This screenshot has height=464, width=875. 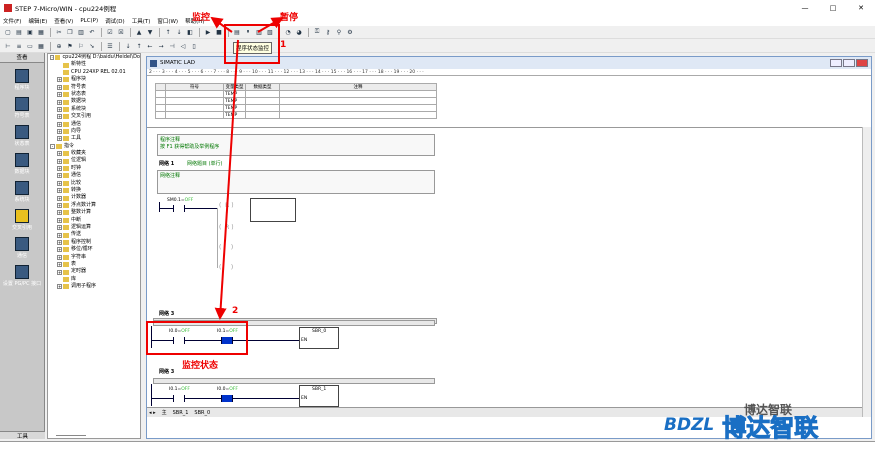 What do you see at coordinates (37, 21) in the screenshot?
I see `menu-edit: 编辑(E)` at bounding box center [37, 21].